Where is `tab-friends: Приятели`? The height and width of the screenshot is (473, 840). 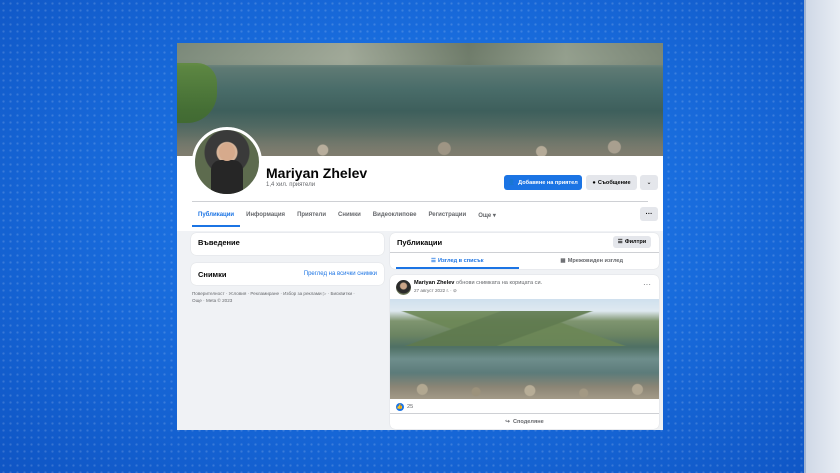
tab-friends: Приятели is located at coordinates (311, 215).